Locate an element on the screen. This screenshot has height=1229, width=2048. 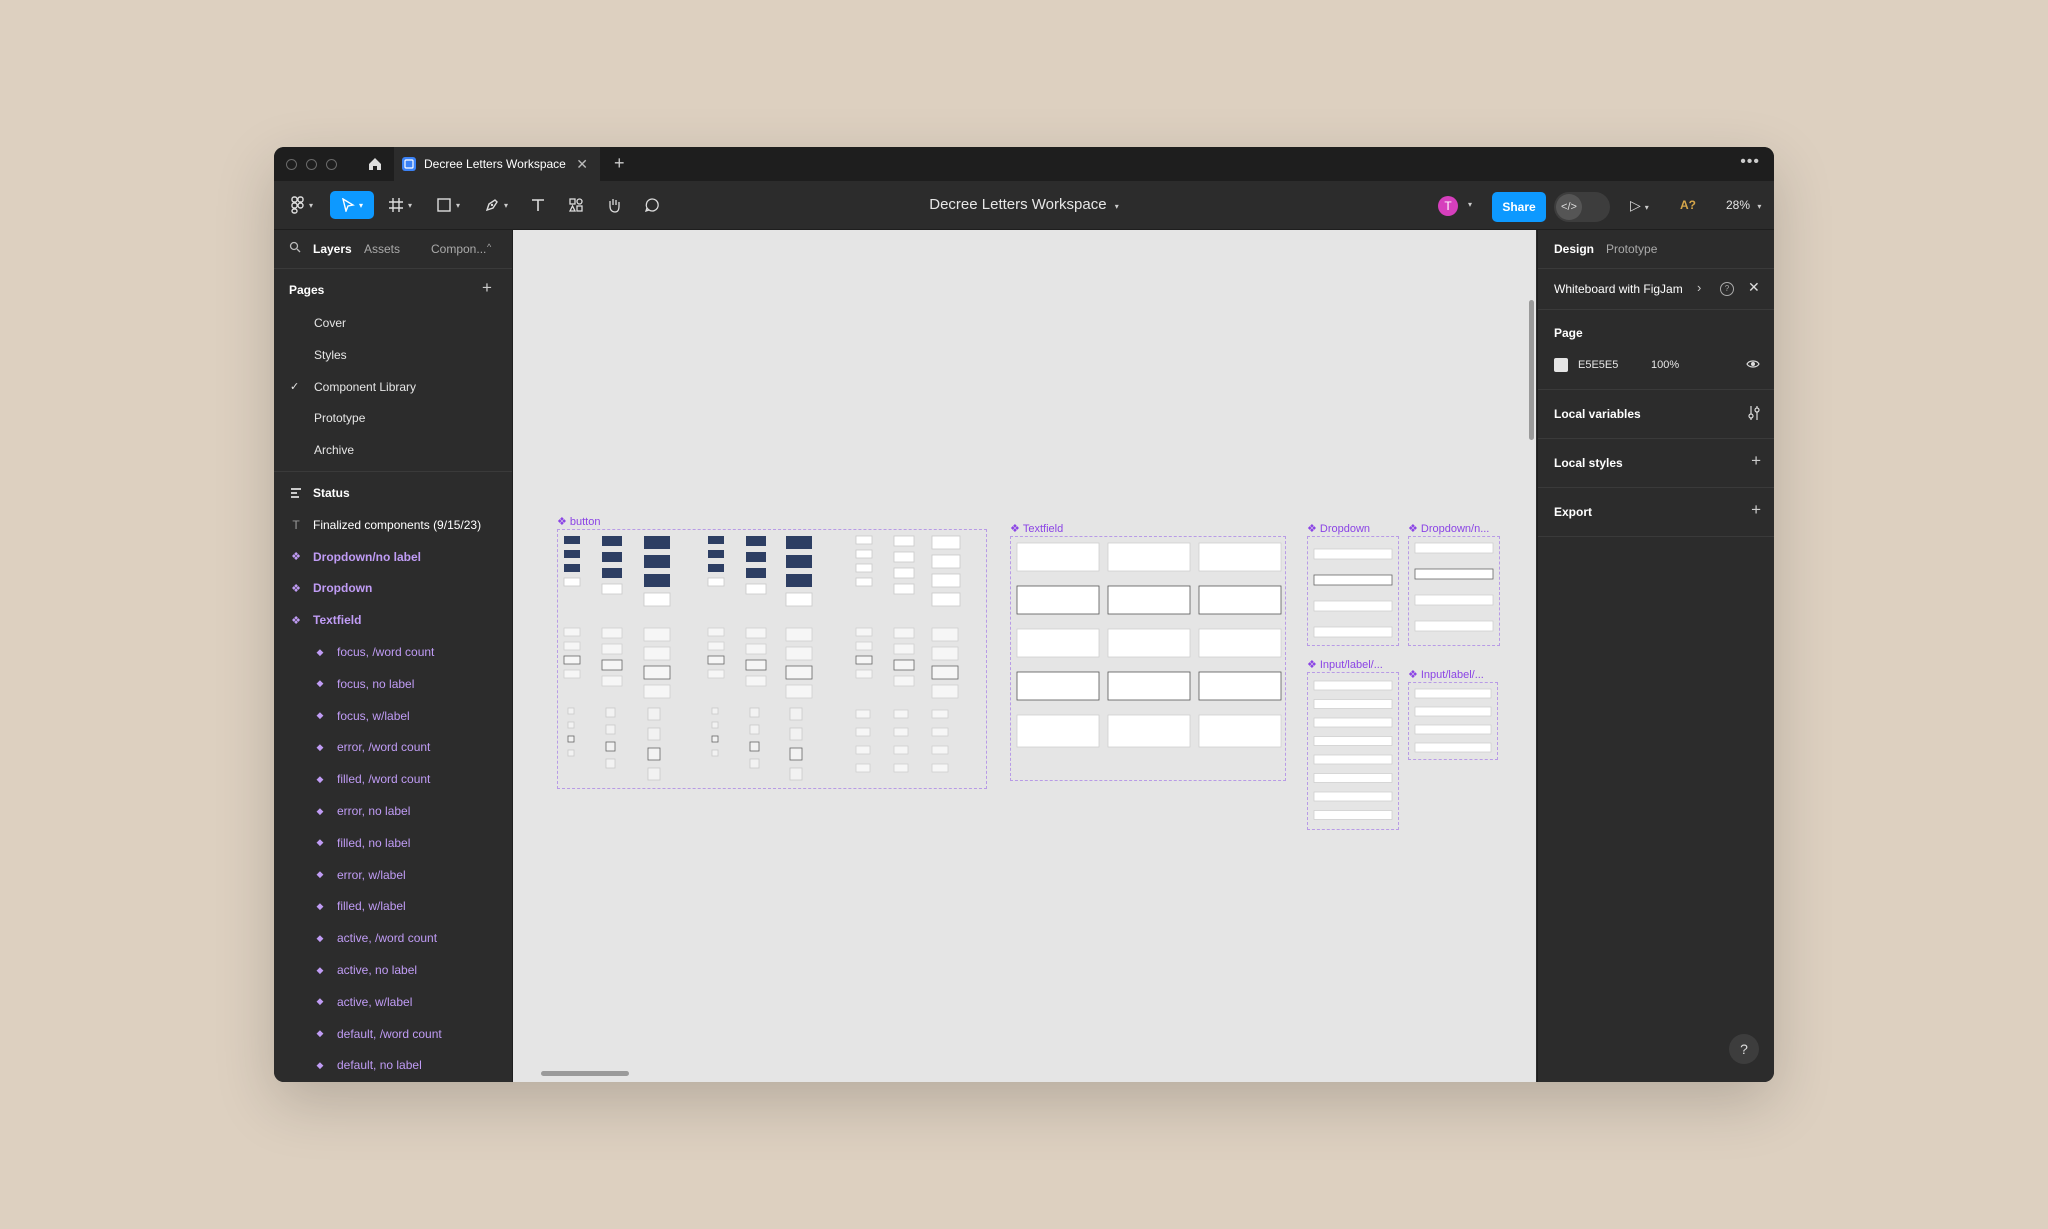
close-icon: ✕ is located at coordinates (1754, 287).